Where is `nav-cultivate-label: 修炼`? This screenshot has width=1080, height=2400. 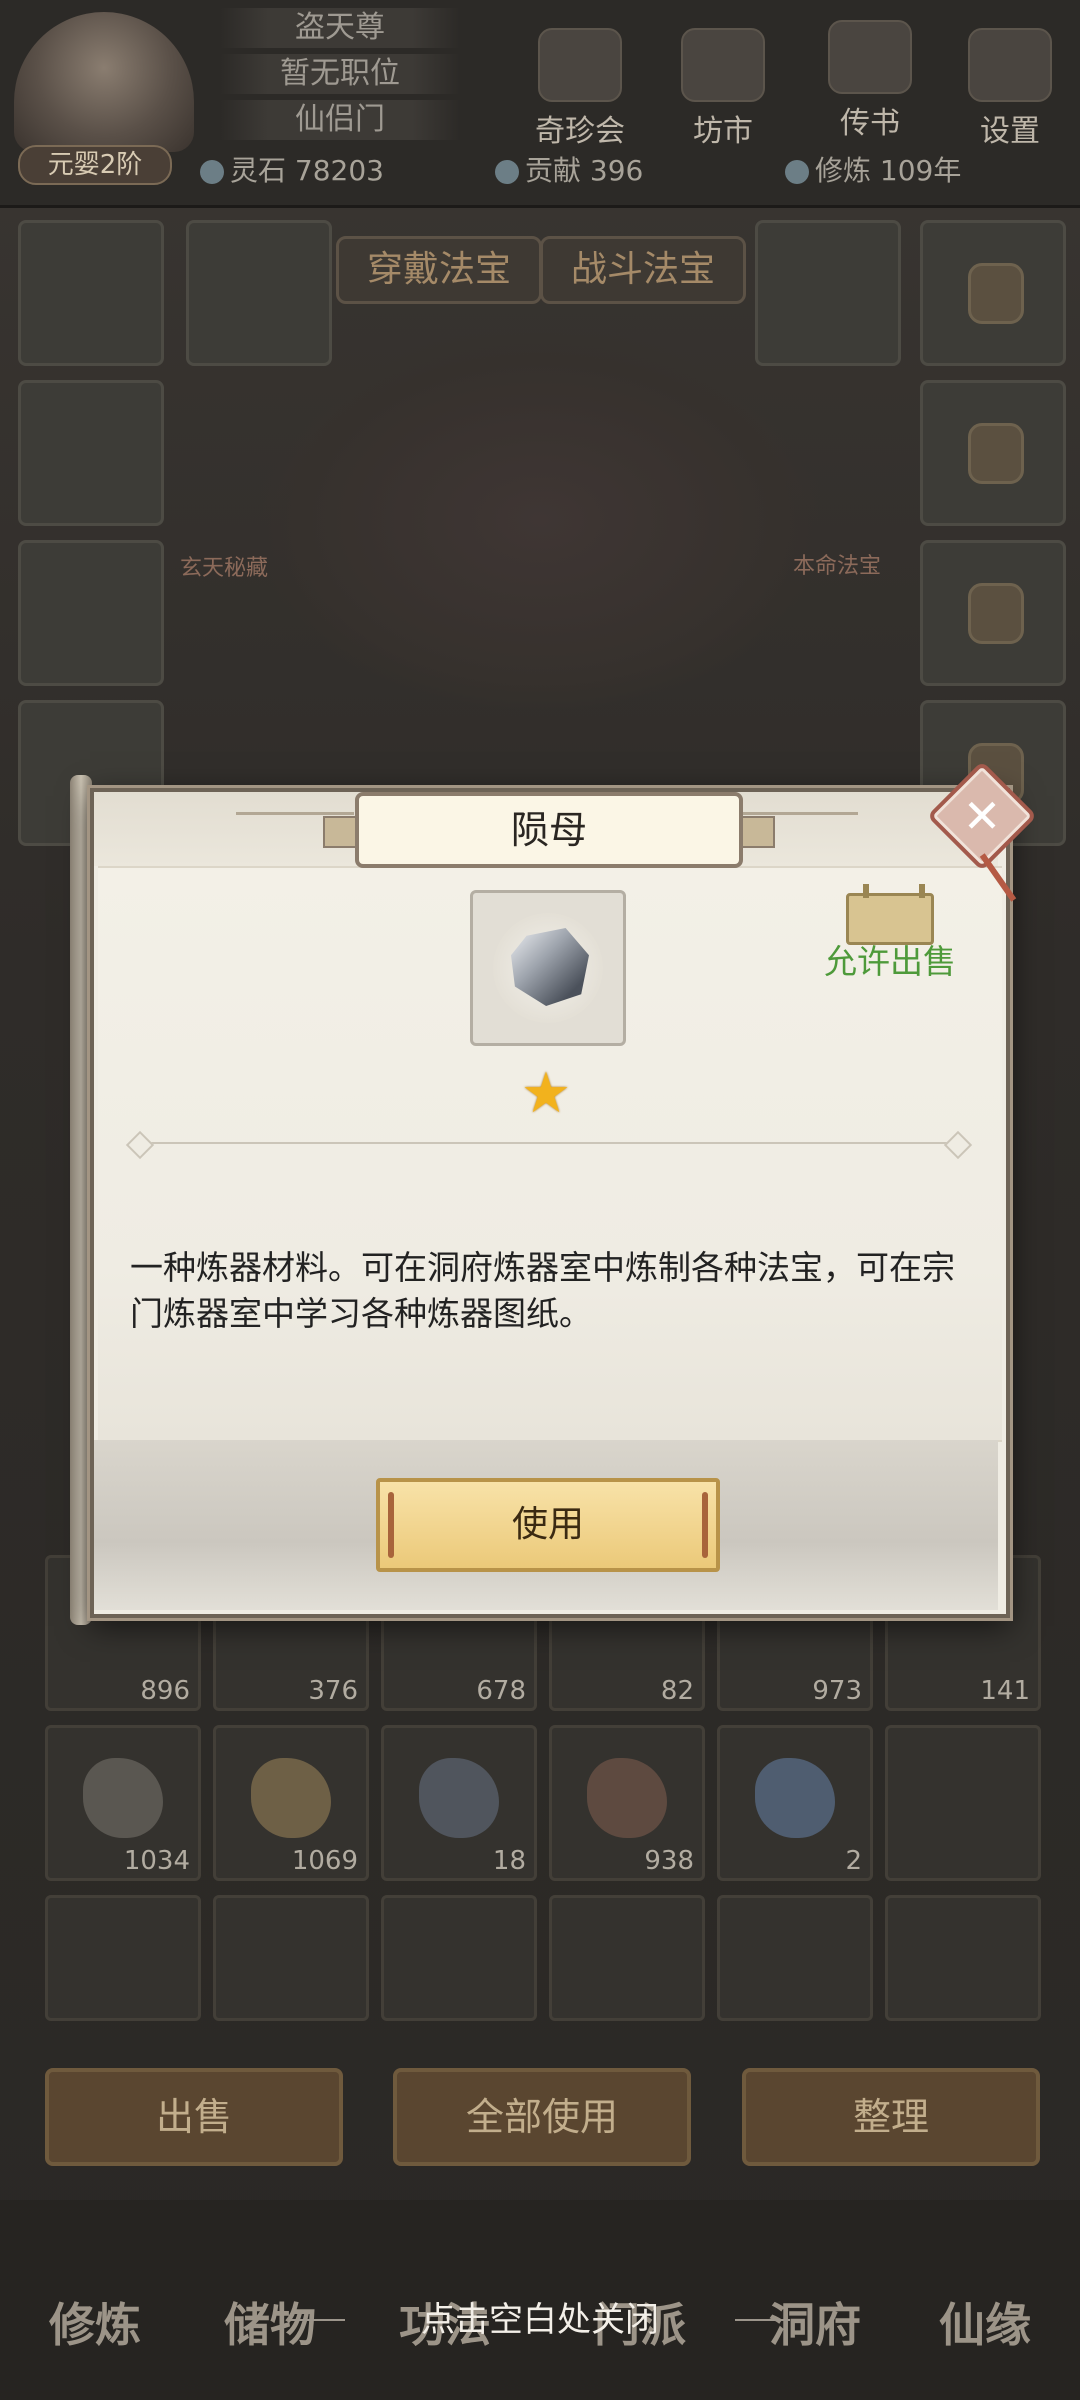 nav-cultivate-label: 修炼 is located at coordinates (95, 2325).